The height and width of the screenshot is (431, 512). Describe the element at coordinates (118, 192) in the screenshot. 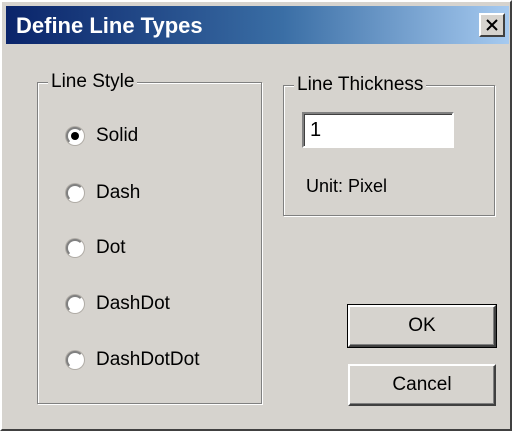

I see `radio-label-dash: Dash` at that location.